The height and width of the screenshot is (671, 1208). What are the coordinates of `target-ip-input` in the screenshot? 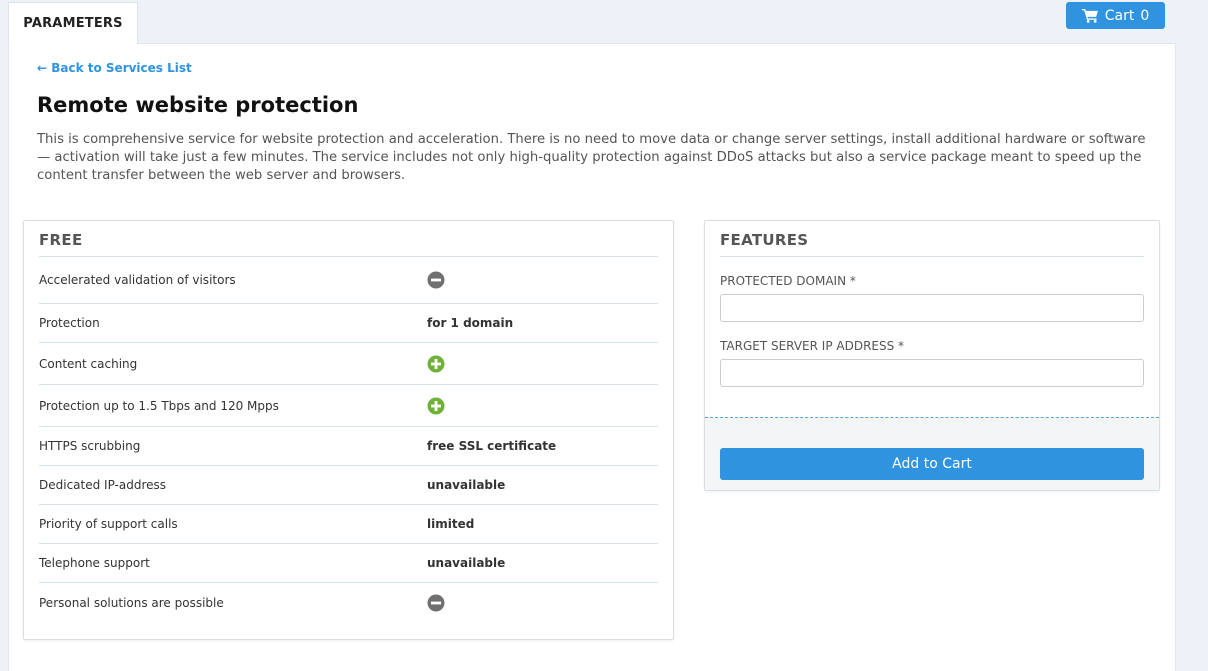 It's located at (932, 373).